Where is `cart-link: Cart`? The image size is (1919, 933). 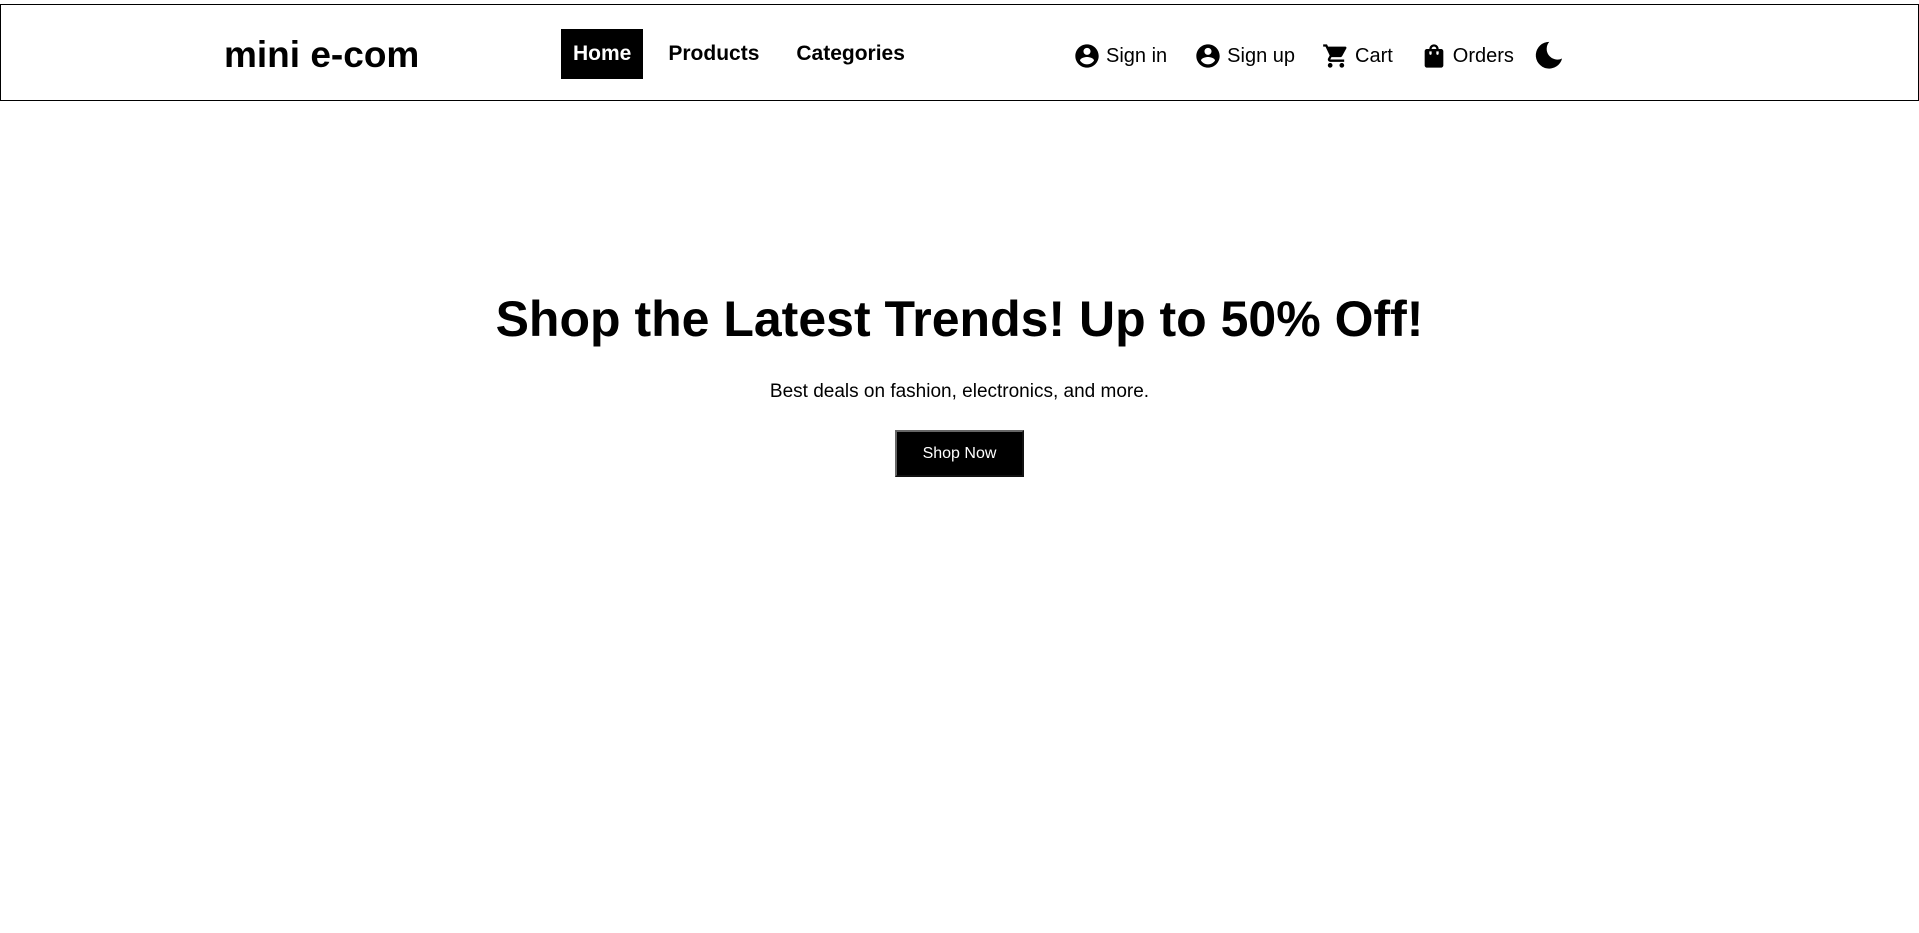 cart-link: Cart is located at coordinates (1357, 56).